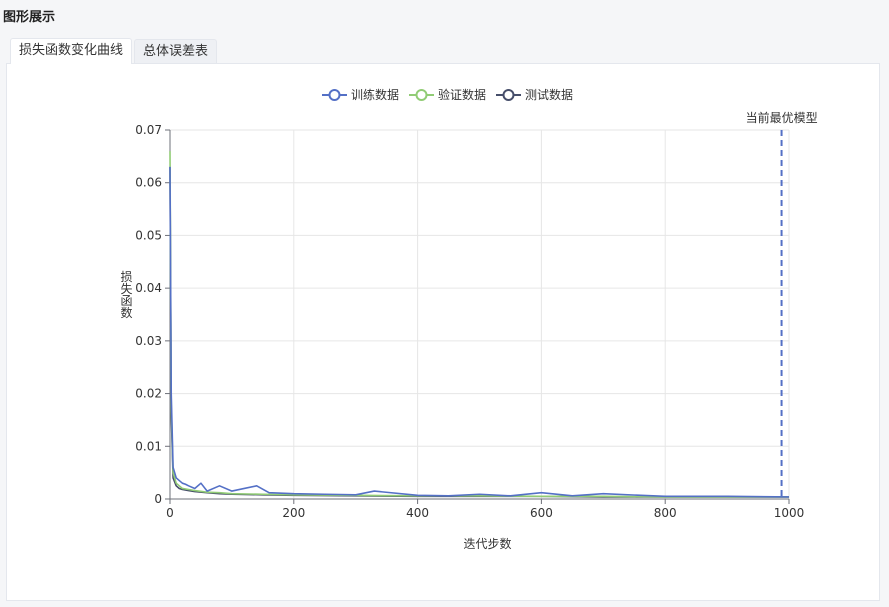 The height and width of the screenshot is (607, 889). Describe the element at coordinates (170, 513) in the screenshot. I see `x-tick-label: 0` at that location.